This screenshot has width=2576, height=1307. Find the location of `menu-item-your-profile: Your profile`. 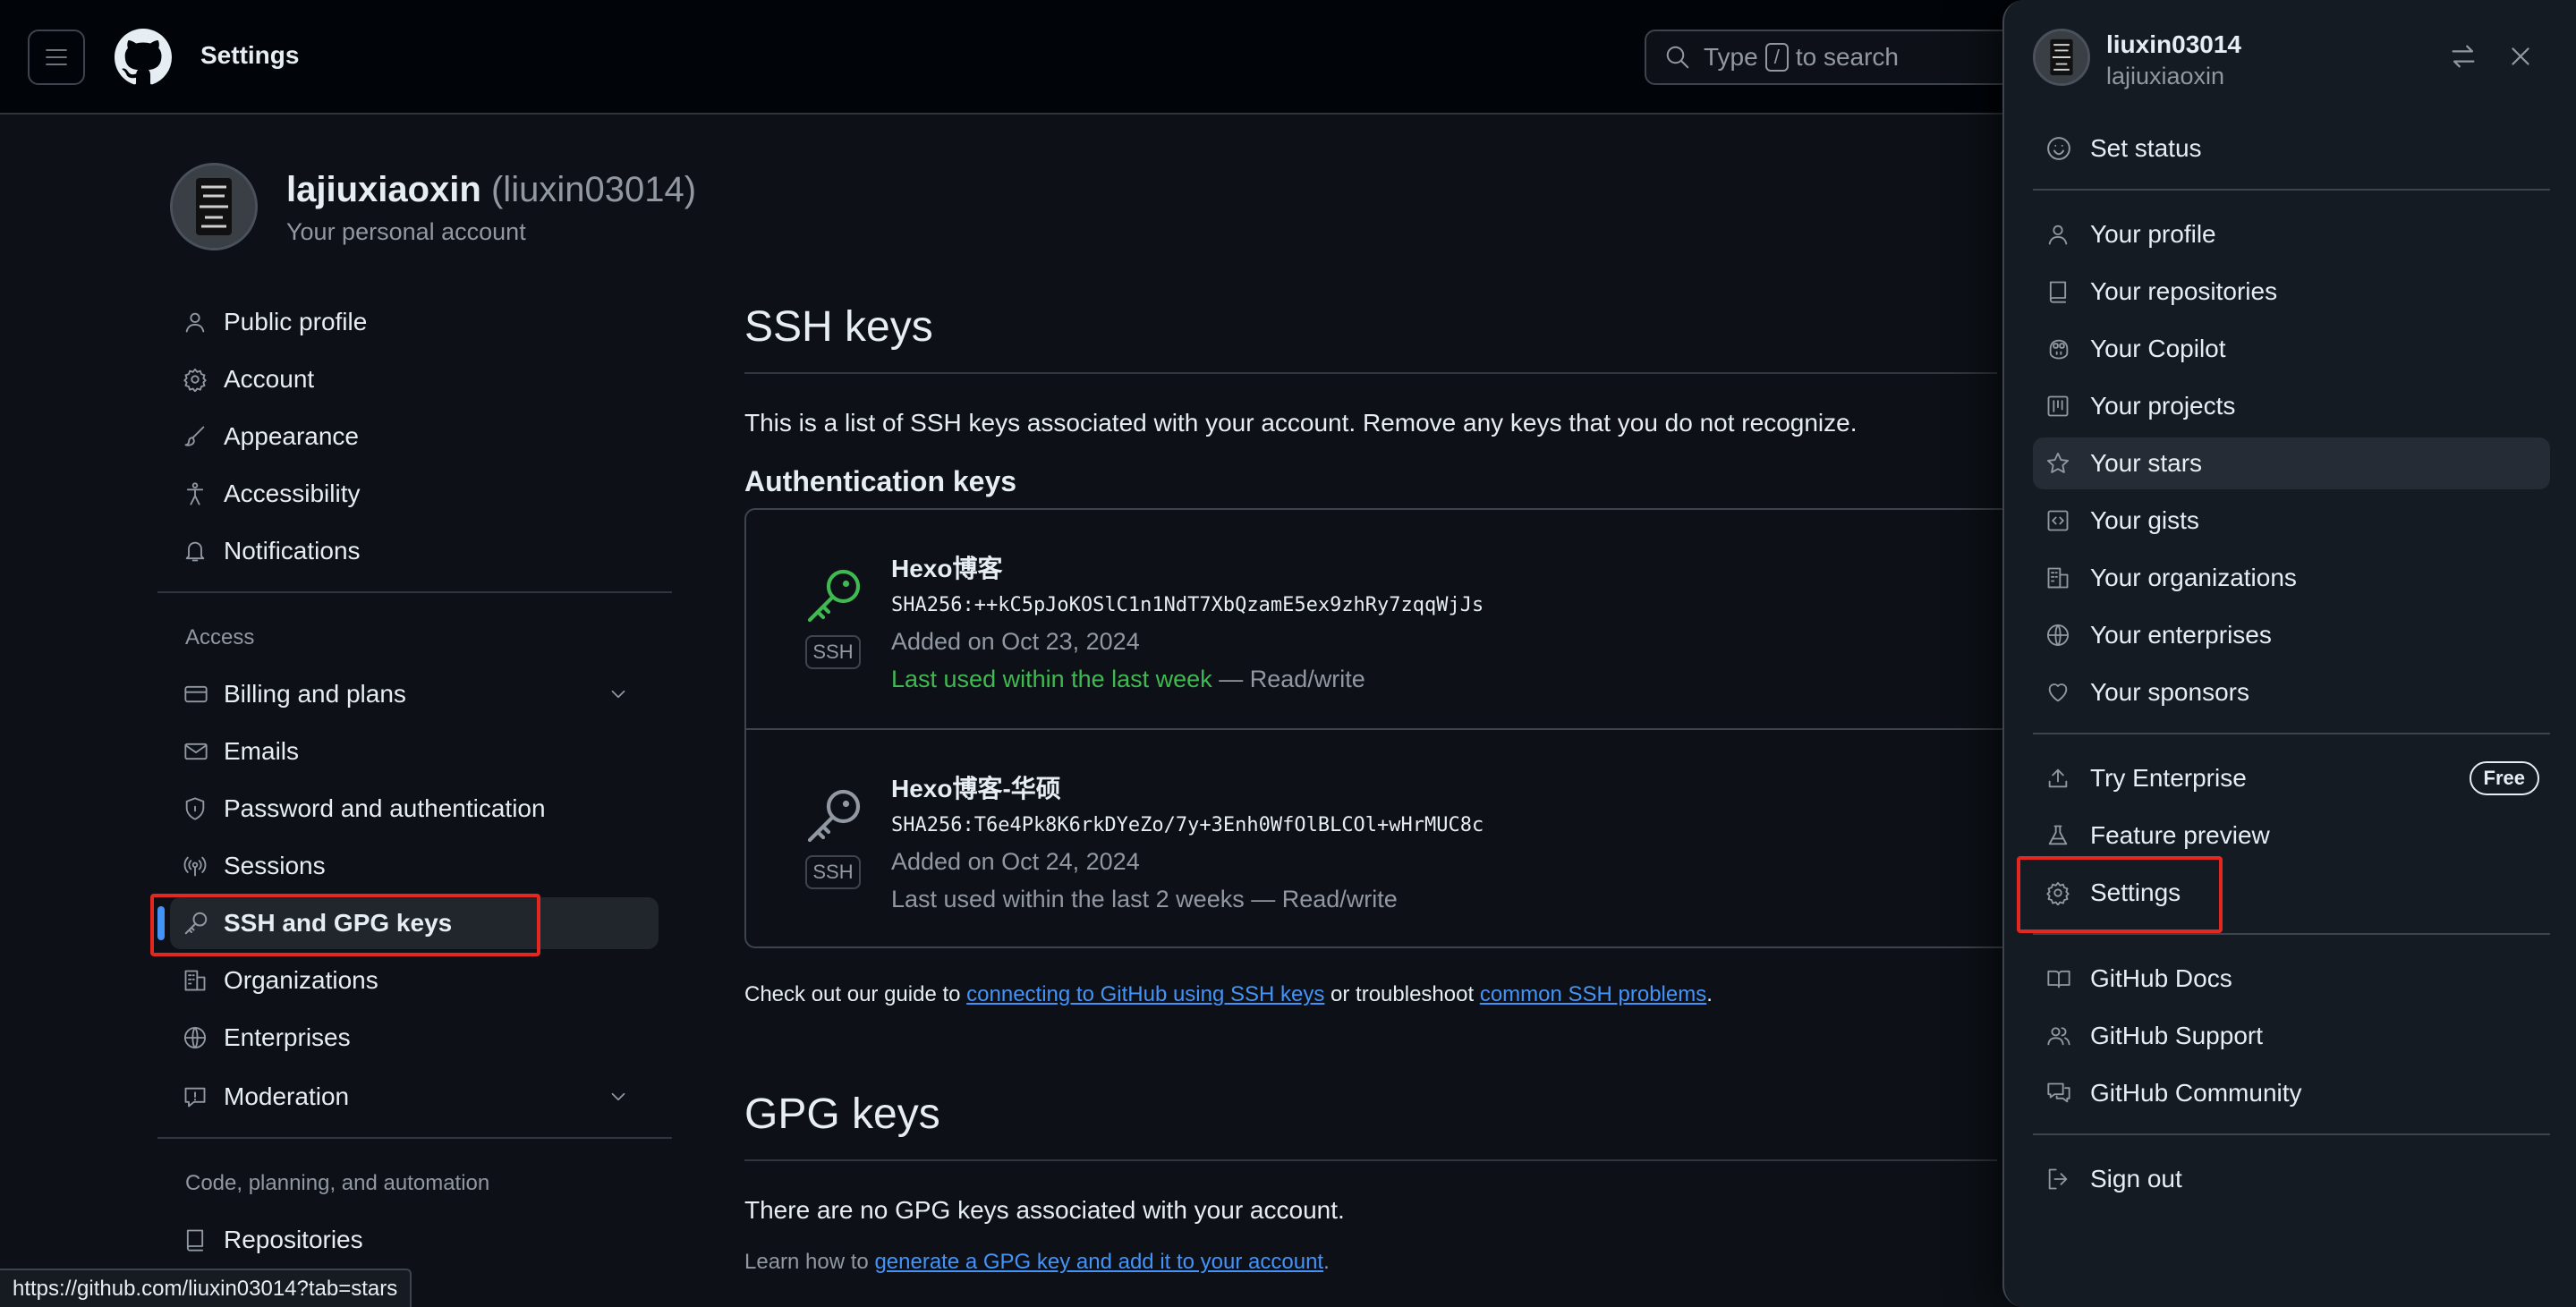

menu-item-your-profile: Your profile is located at coordinates (2291, 234).